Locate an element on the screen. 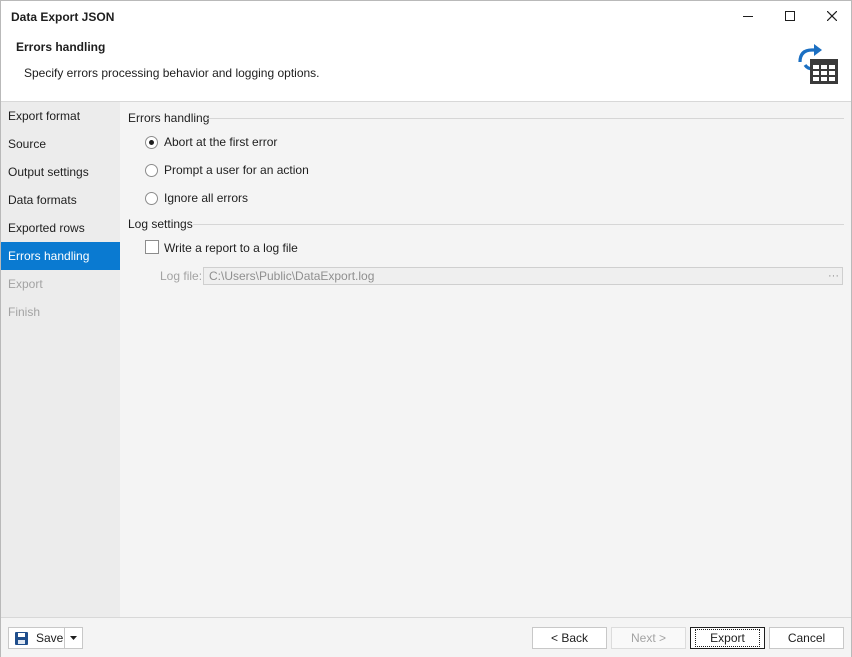  export-button: Export is located at coordinates (727, 638).